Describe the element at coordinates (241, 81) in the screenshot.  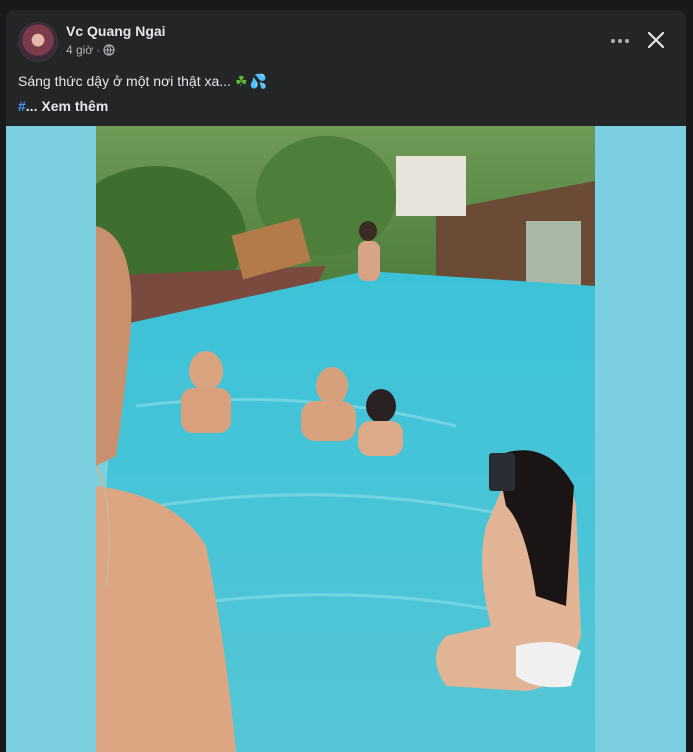
I see `herb-emoji: ☘` at that location.